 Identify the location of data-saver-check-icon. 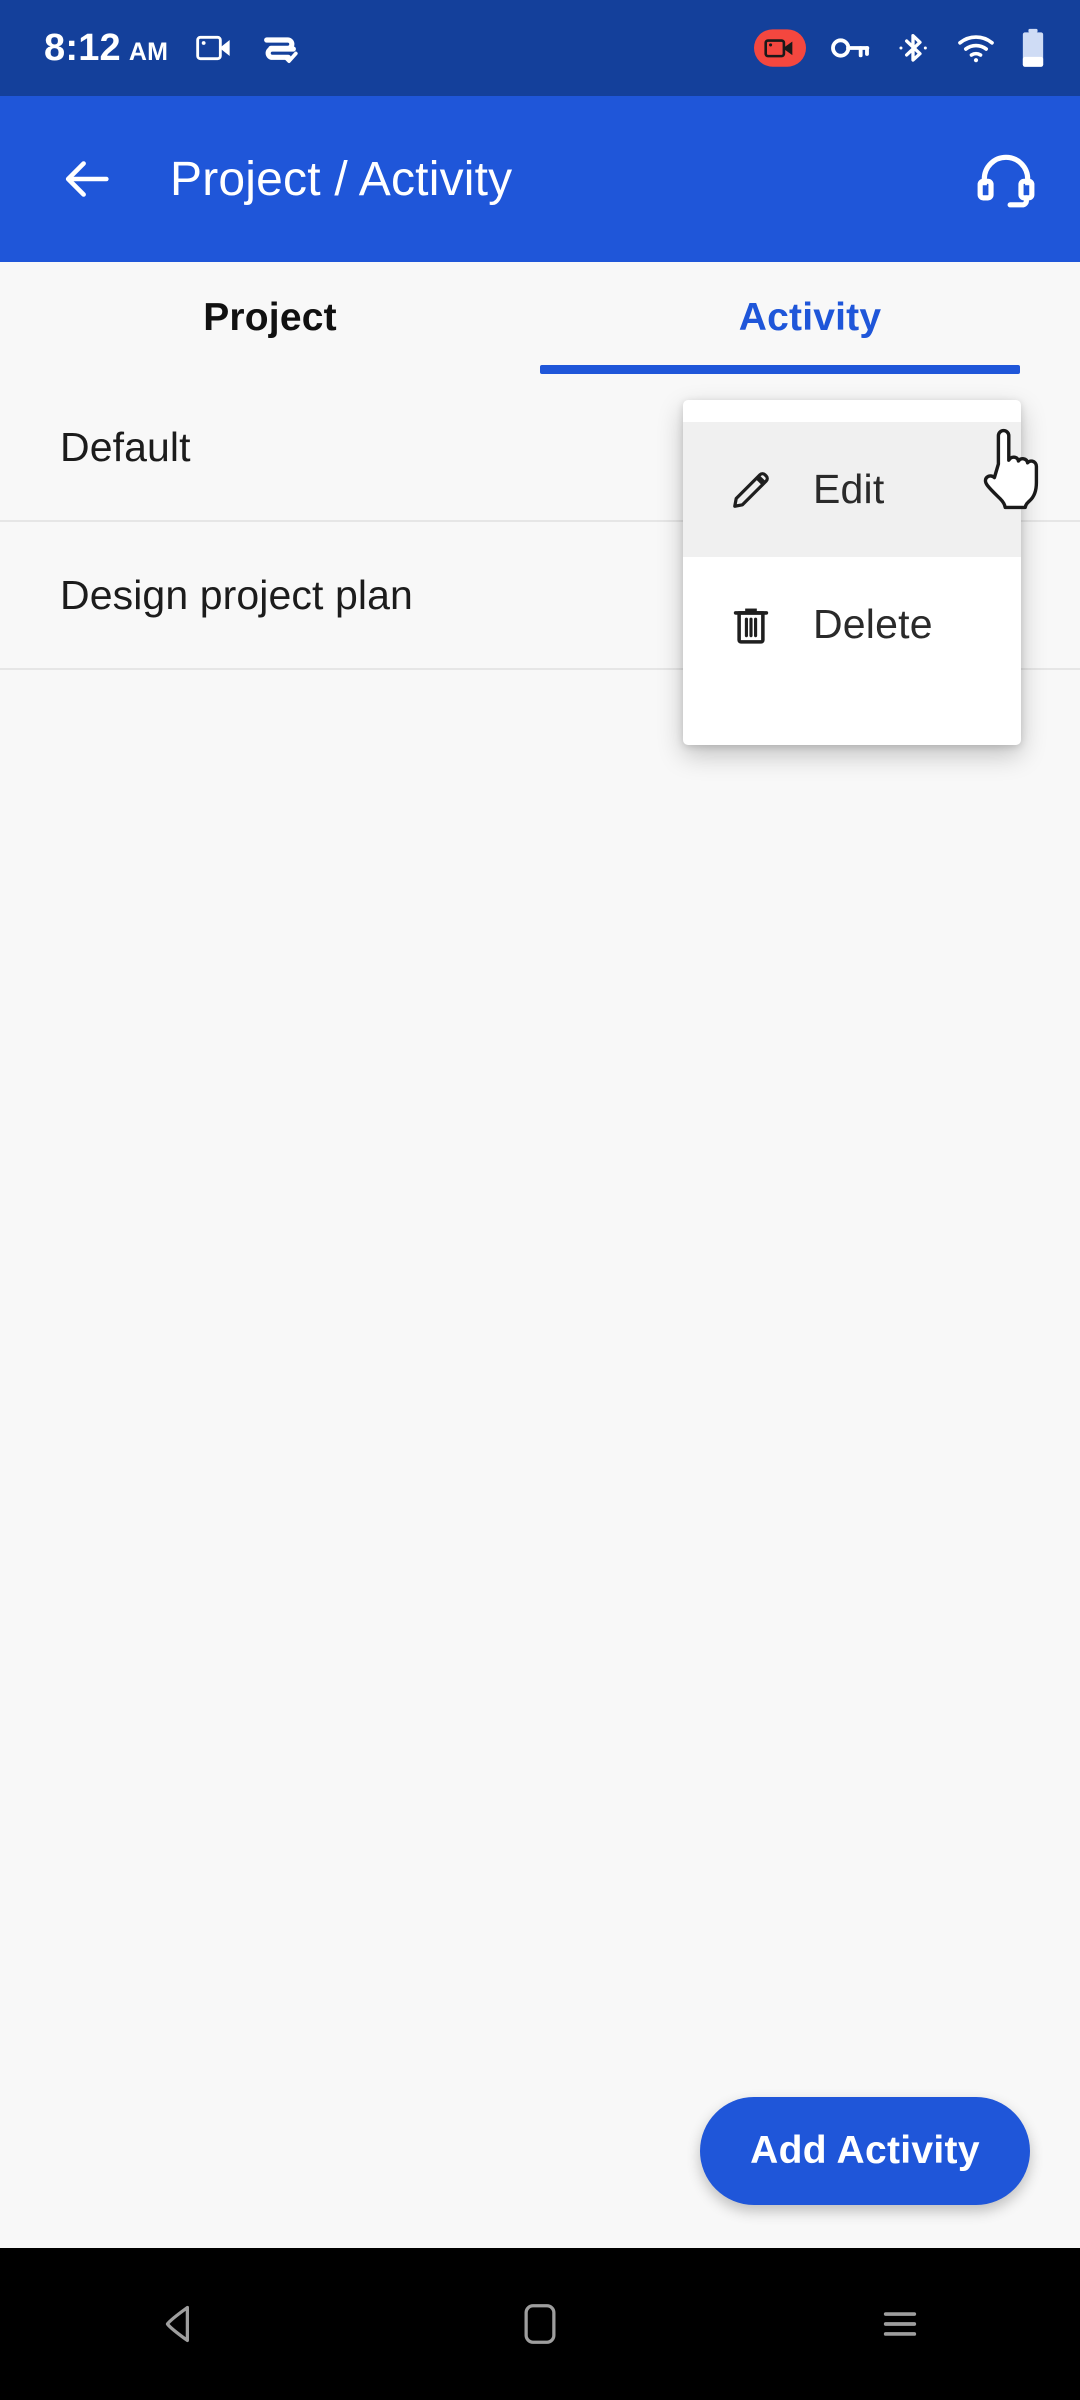
(281, 50).